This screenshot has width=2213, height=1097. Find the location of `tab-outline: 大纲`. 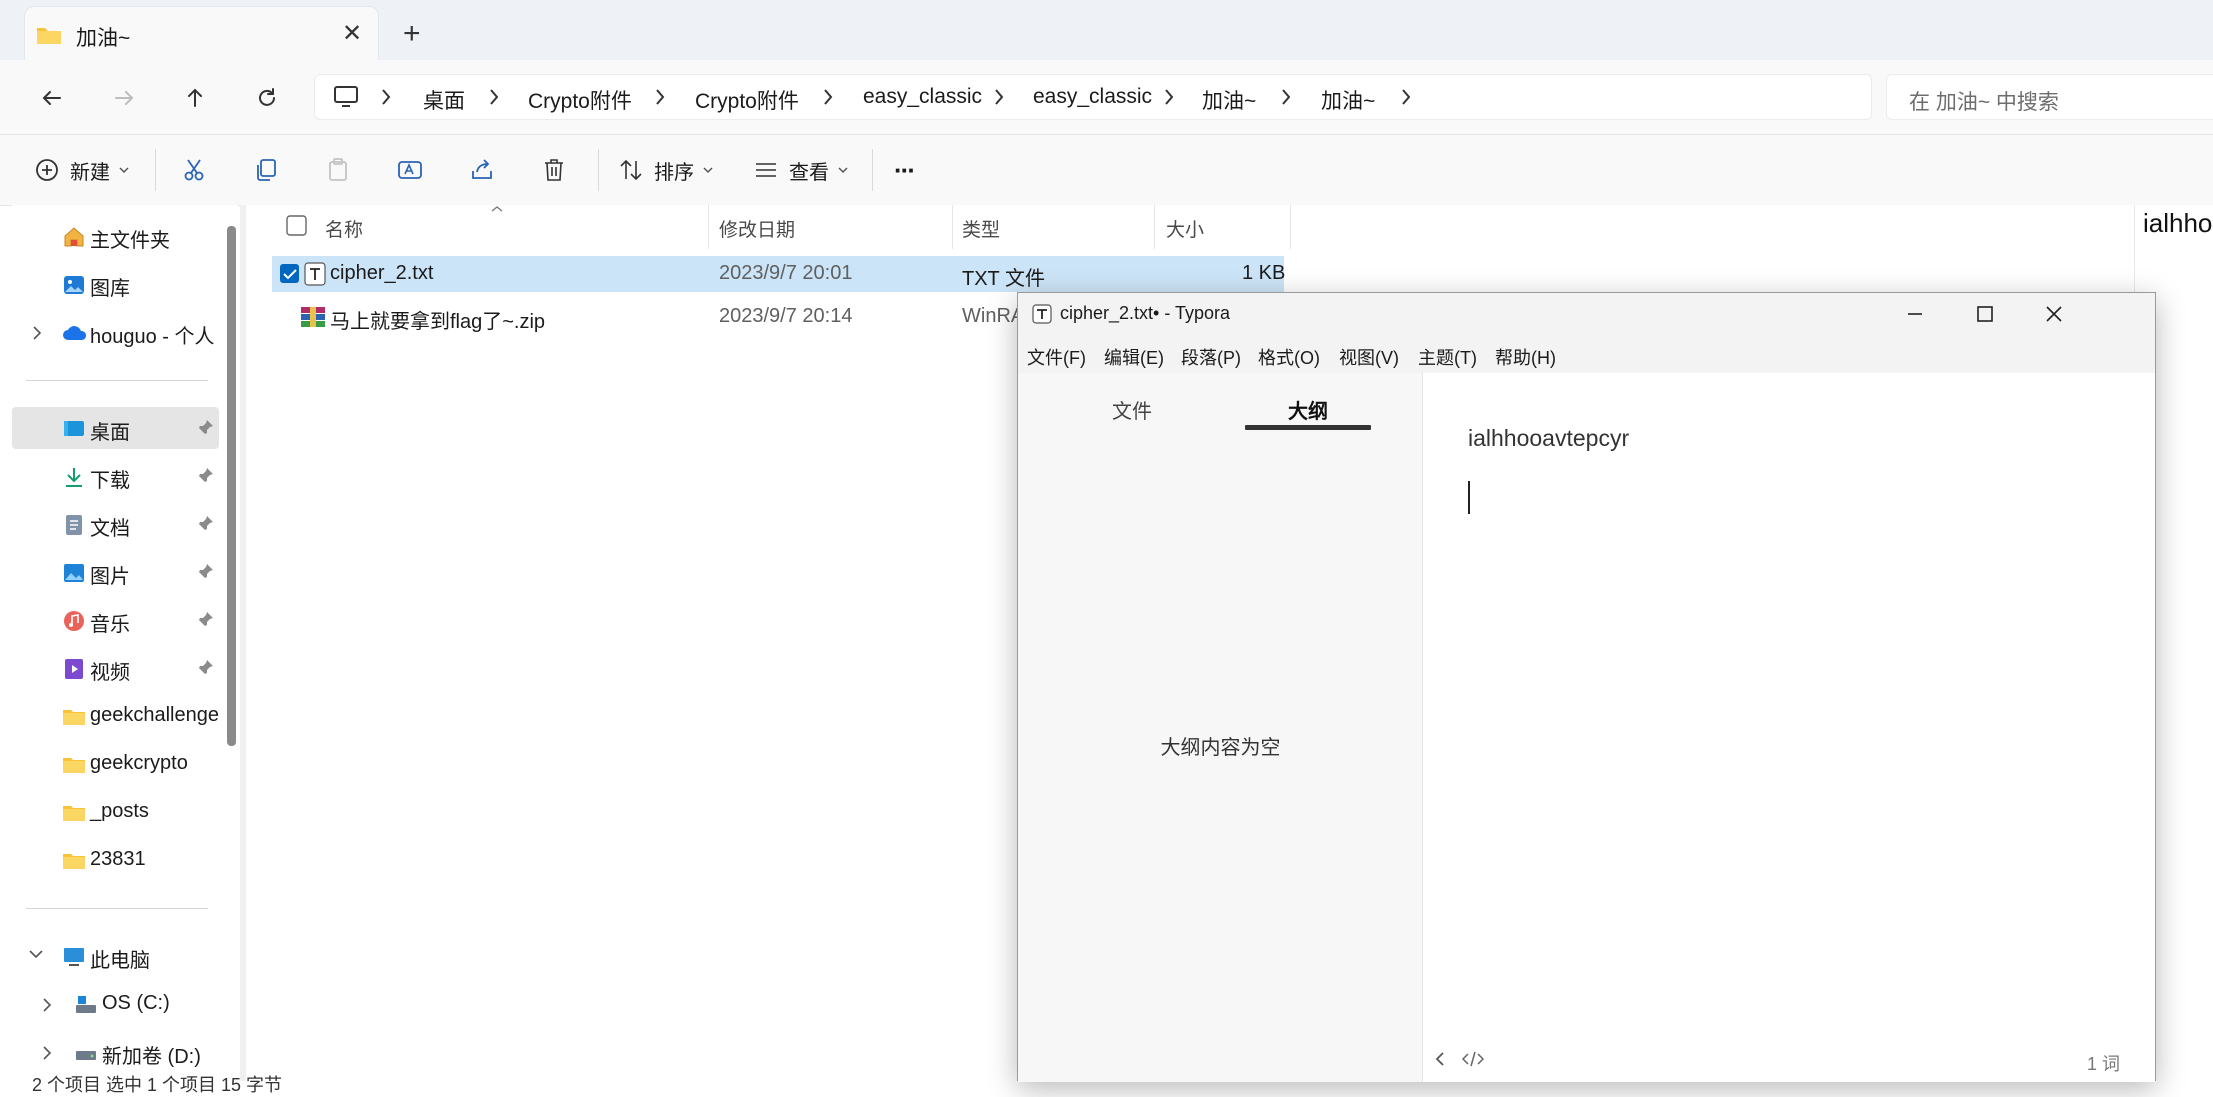

tab-outline: 大纲 is located at coordinates (1308, 409).